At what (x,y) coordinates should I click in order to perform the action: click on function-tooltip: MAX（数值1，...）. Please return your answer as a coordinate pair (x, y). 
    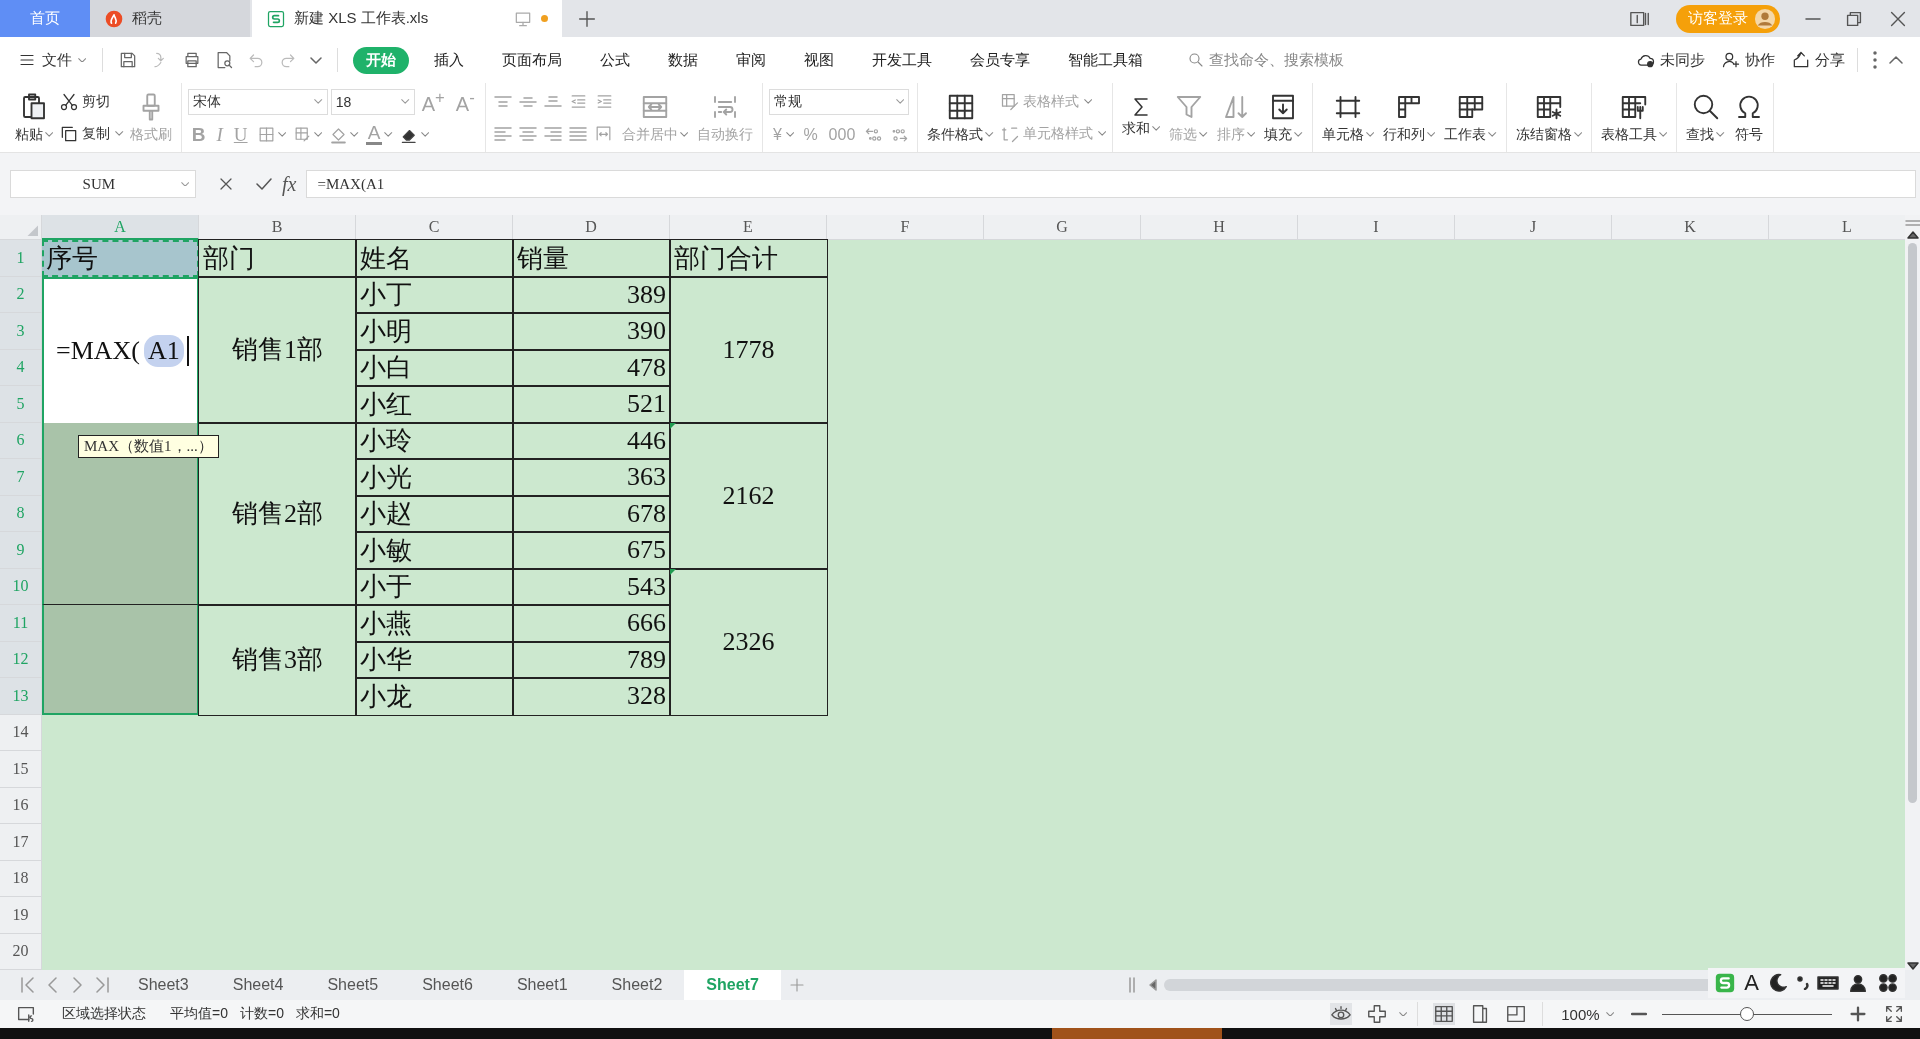
    Looking at the image, I should click on (148, 446).